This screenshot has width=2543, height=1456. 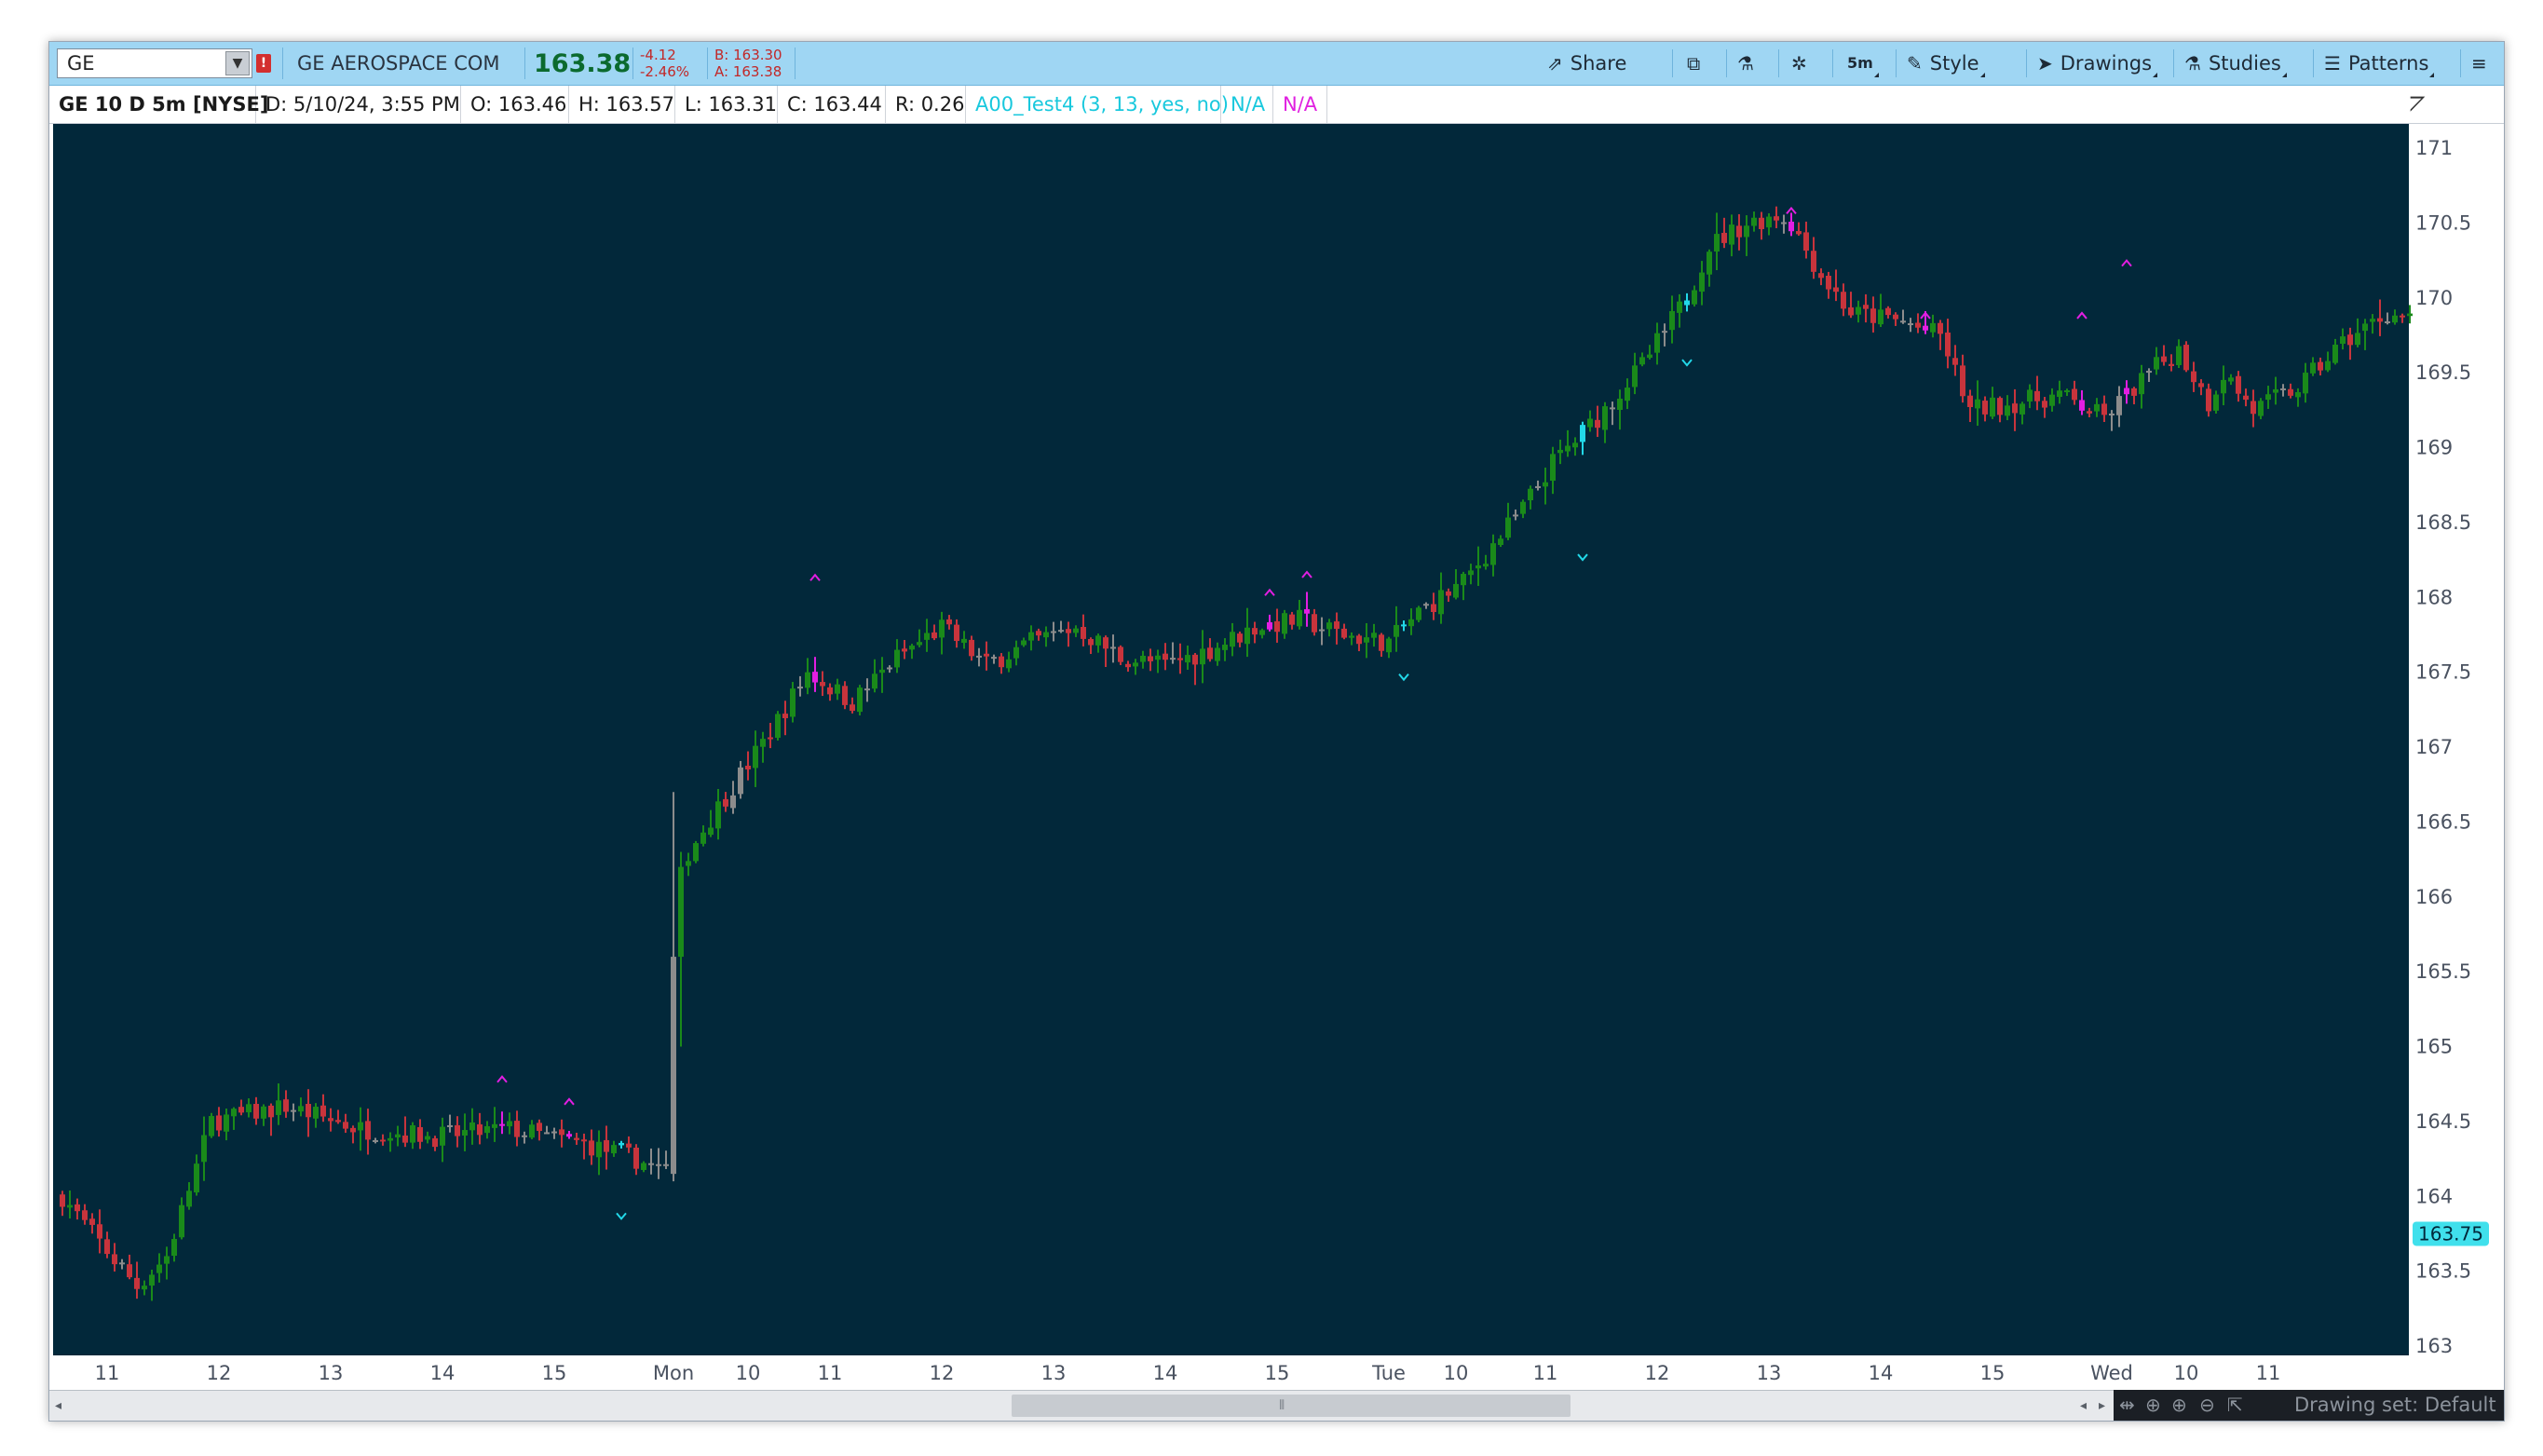 I want to click on x-tick-label: 10, so click(x=1456, y=1373).